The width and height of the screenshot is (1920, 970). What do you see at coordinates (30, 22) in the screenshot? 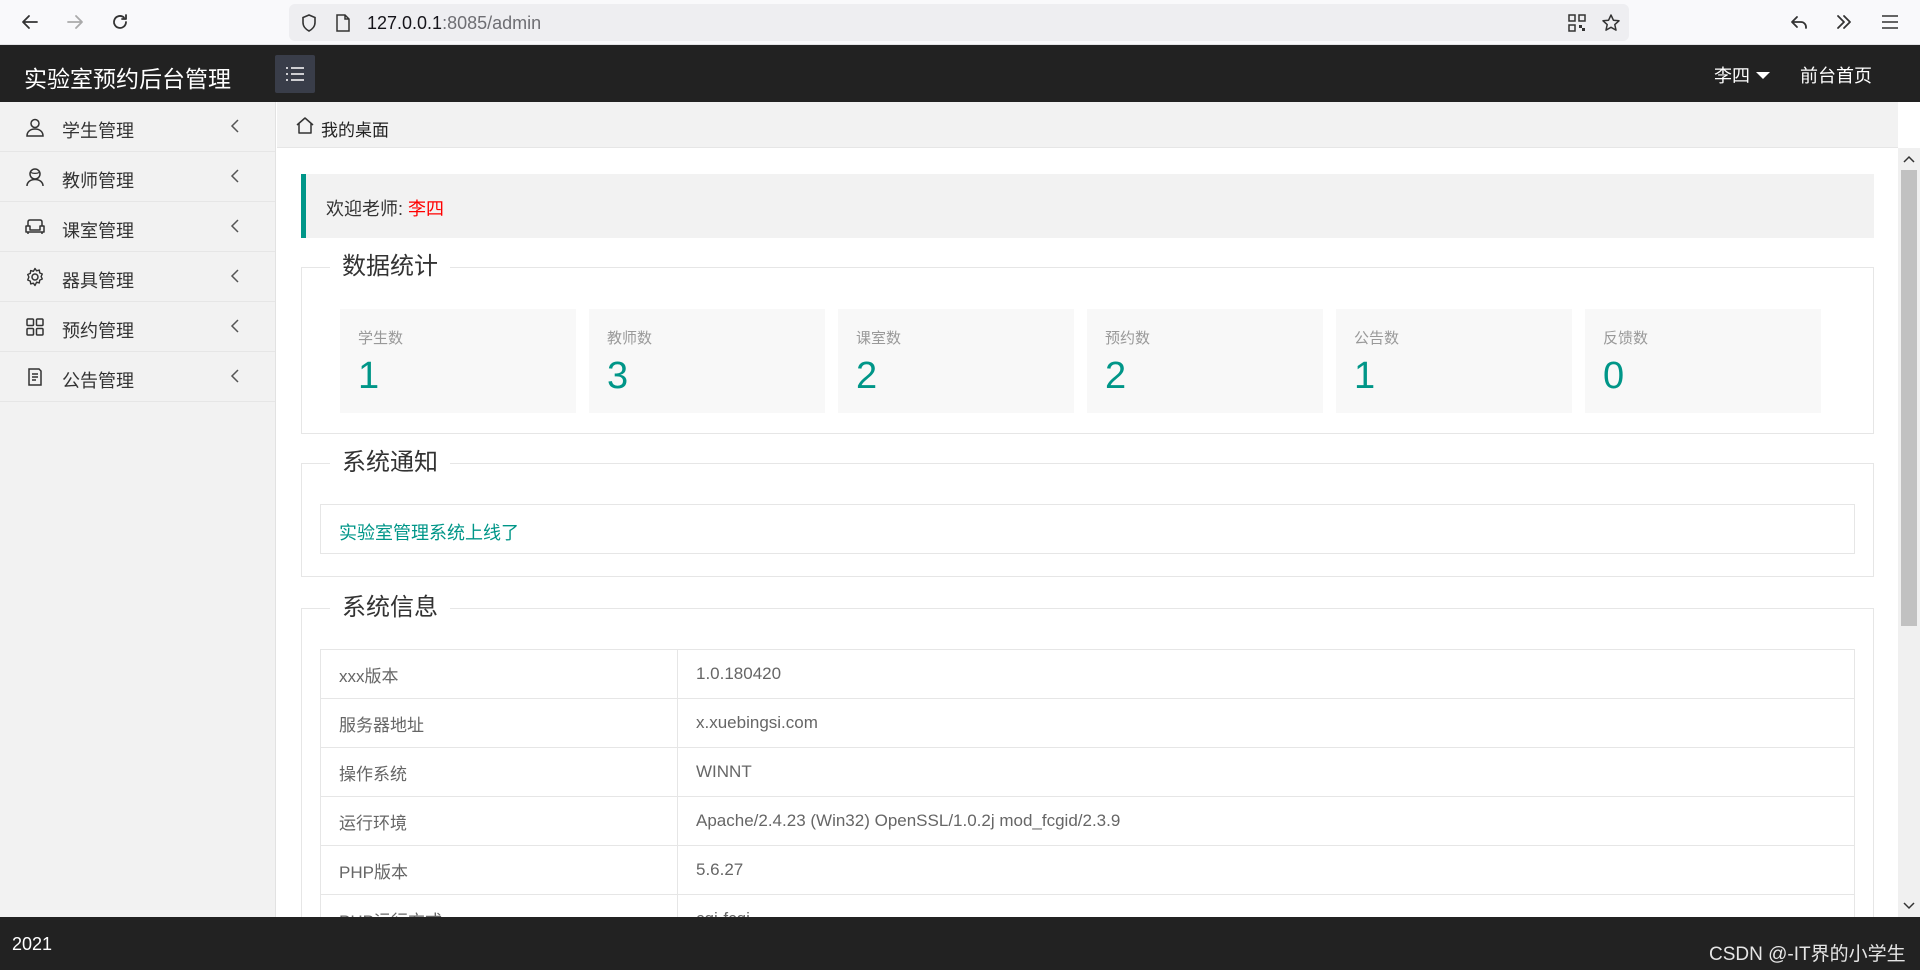
I see `back-arrow-icon` at bounding box center [30, 22].